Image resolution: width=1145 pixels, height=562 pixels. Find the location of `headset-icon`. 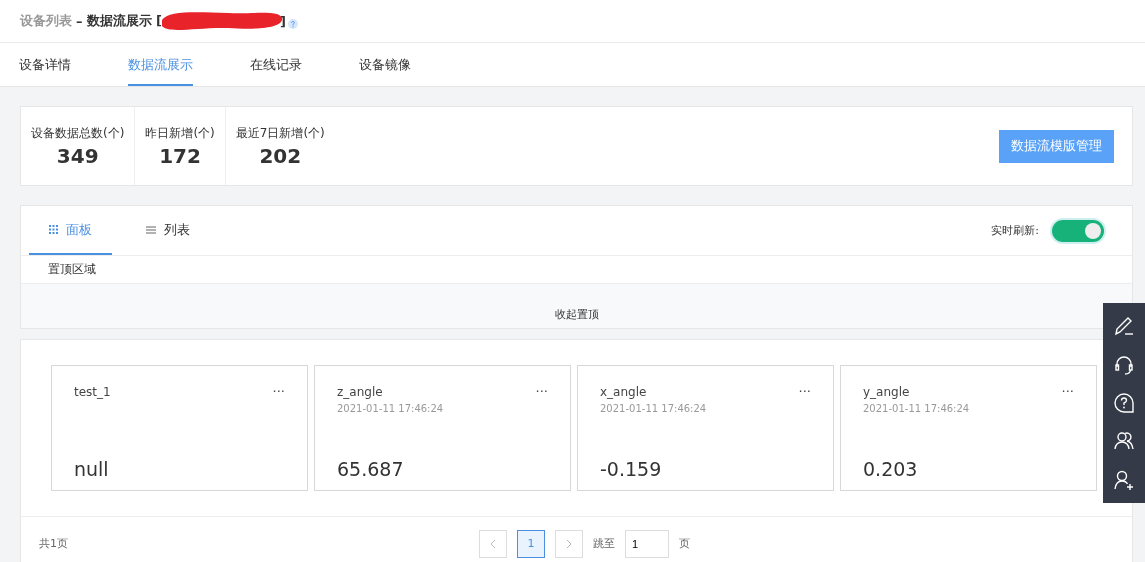

headset-icon is located at coordinates (1124, 364).